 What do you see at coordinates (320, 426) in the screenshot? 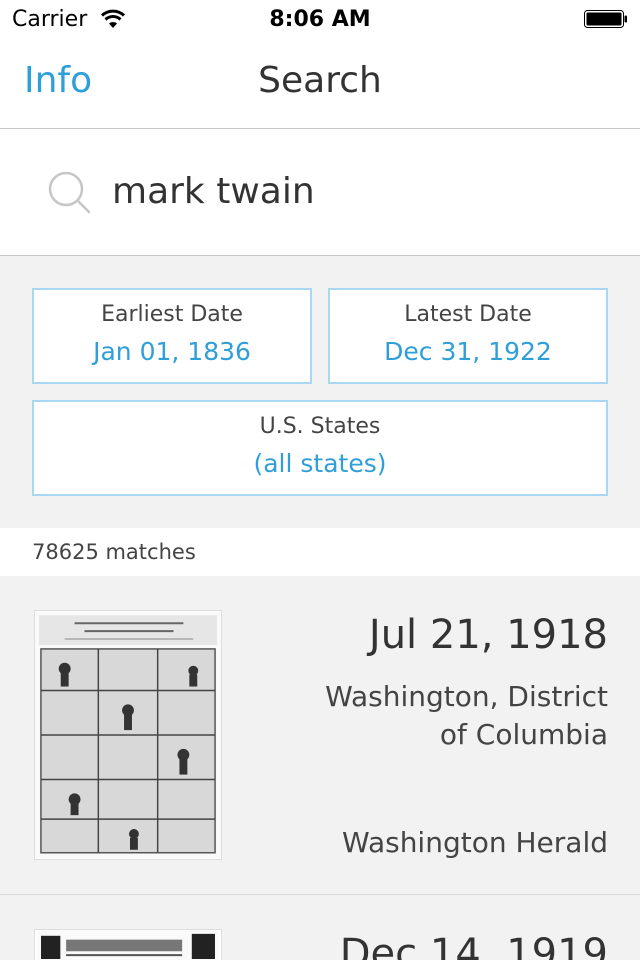
I see `states-label: U.S. States` at bounding box center [320, 426].